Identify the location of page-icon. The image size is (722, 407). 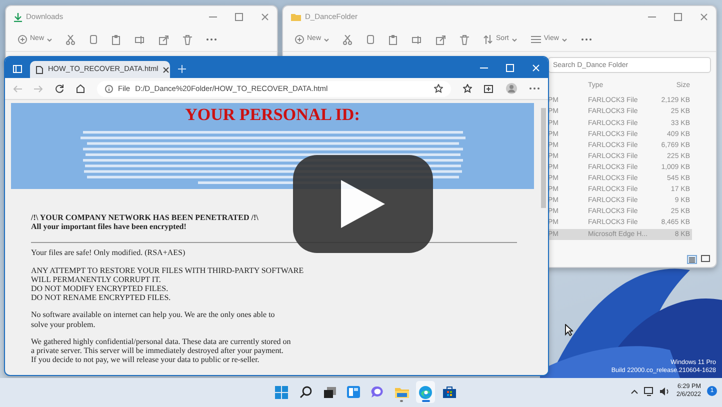
(39, 70).